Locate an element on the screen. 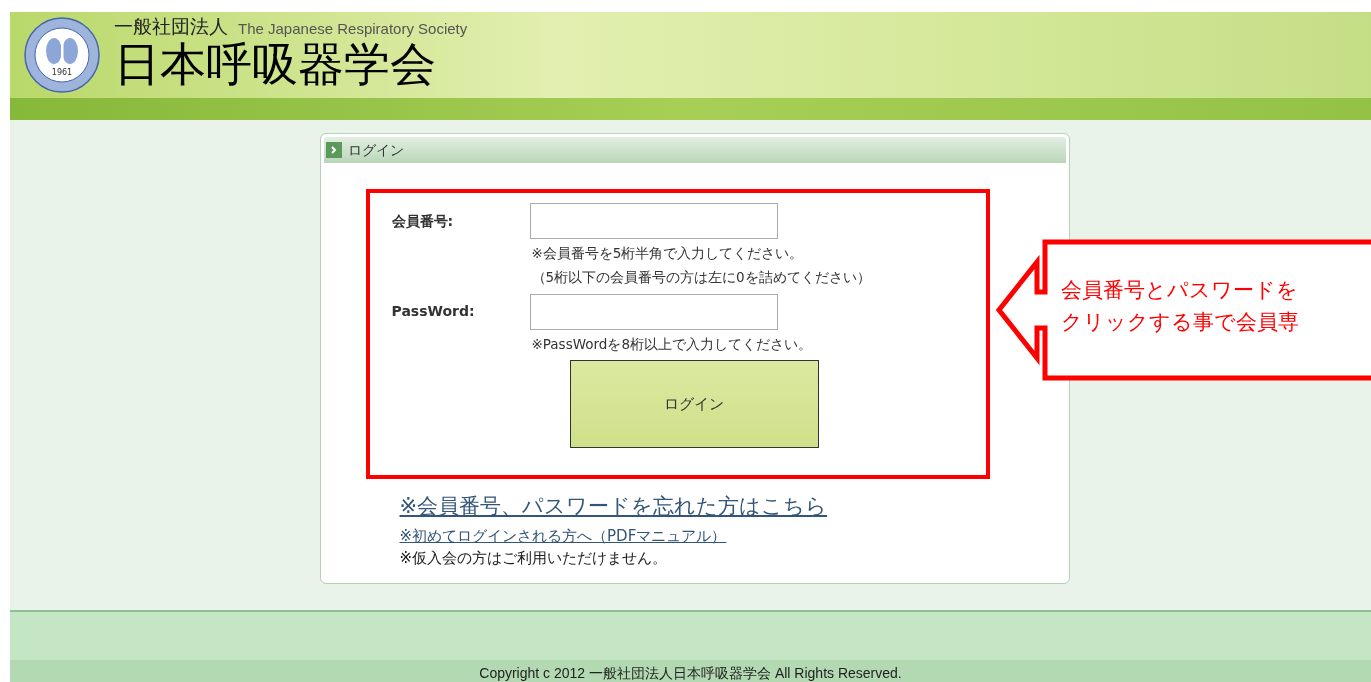 The image size is (1371, 682). callout-text: クリックする事で会員専 is located at coordinates (1180, 322).